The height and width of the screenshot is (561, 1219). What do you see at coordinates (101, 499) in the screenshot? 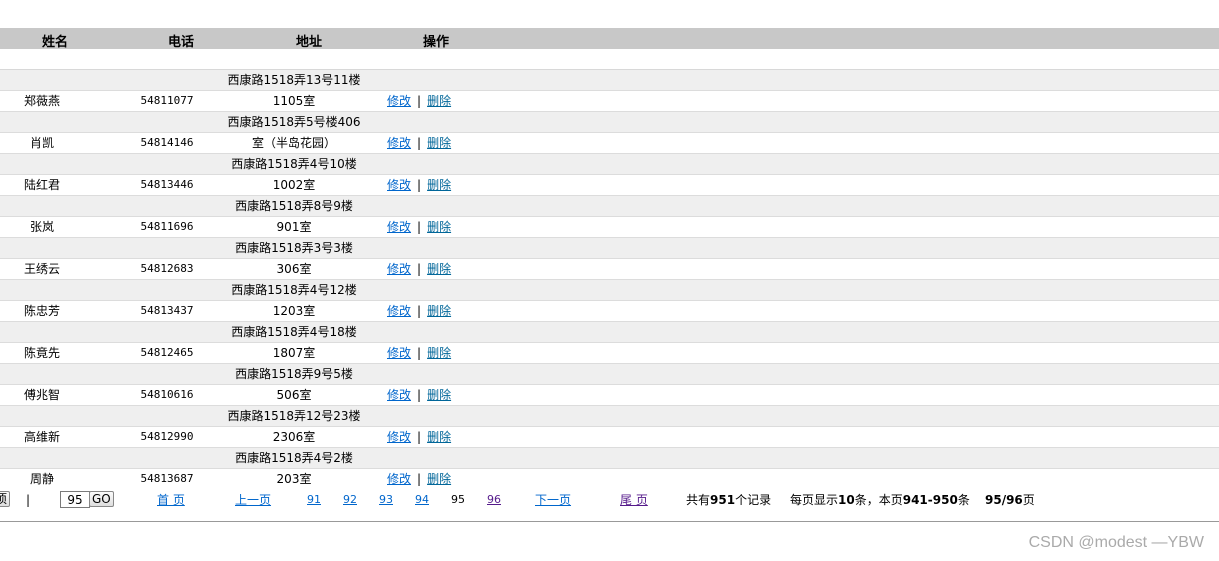
I see `go-button: GO` at bounding box center [101, 499].